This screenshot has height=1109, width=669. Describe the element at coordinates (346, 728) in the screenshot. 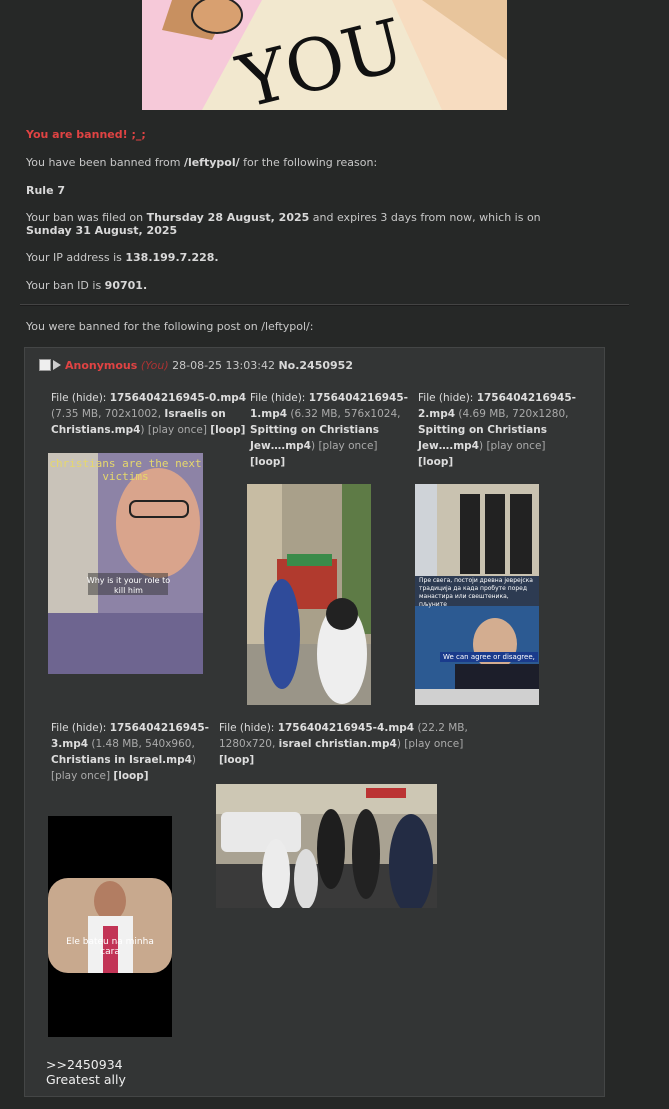

I see `file-link: 1756404216945-4.mp4` at that location.